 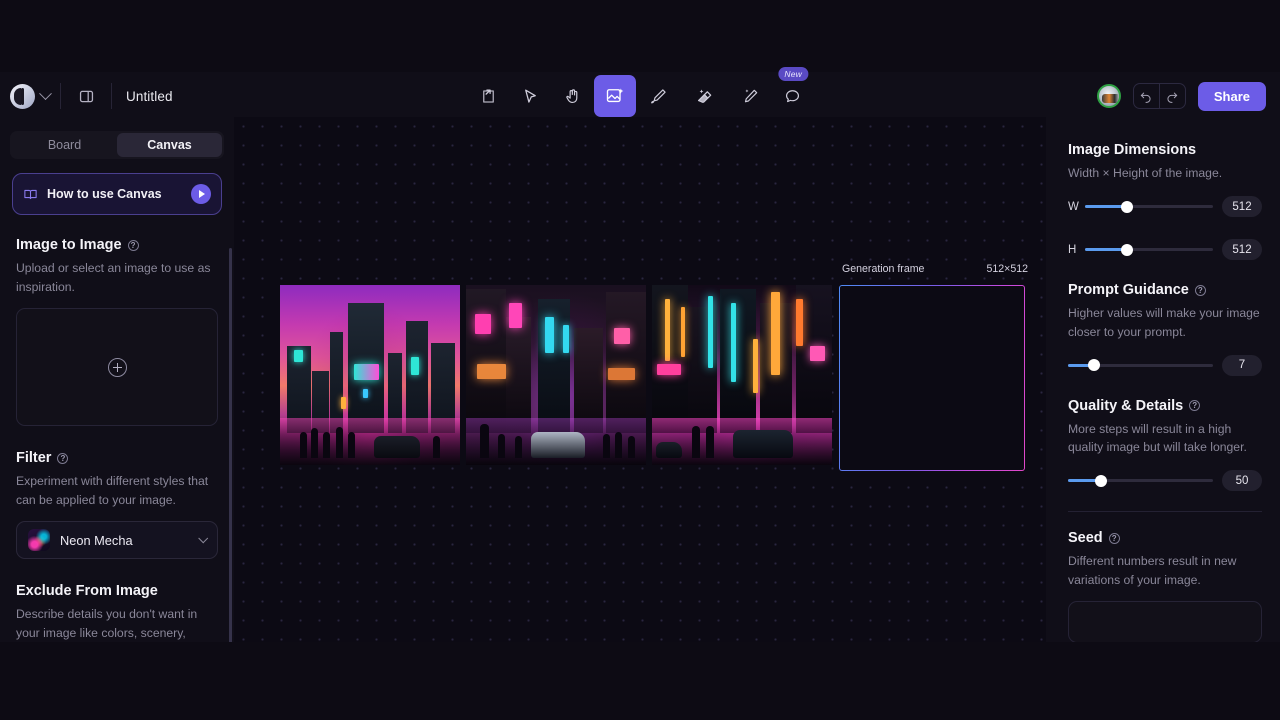 I want to click on quality-details-title: Quality & Details, so click(x=1126, y=405).